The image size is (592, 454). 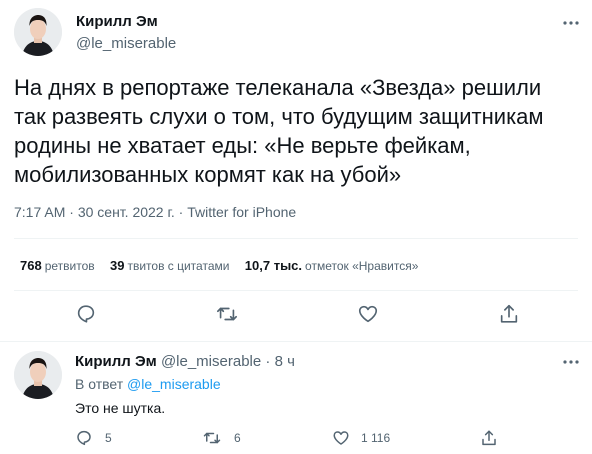 What do you see at coordinates (101, 384) in the screenshot?
I see `reply-prefix: В ответ` at bounding box center [101, 384].